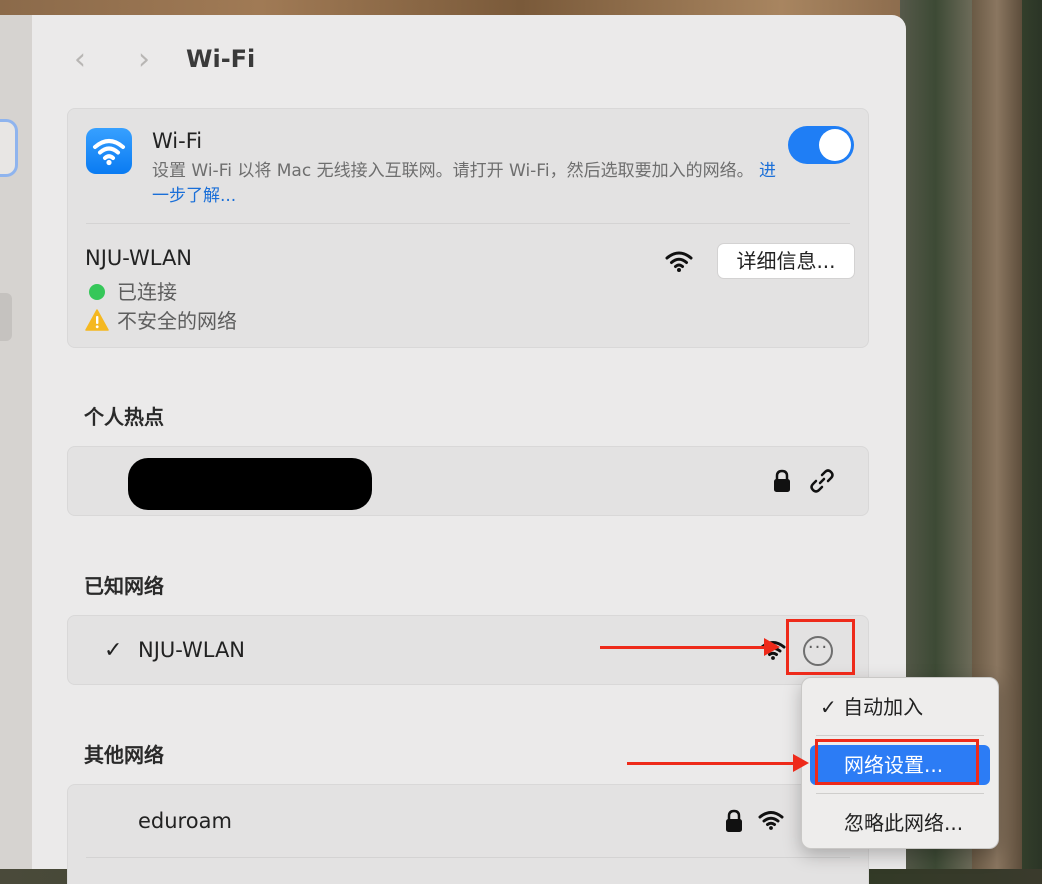 The width and height of the screenshot is (1042, 884). Describe the element at coordinates (835, 145) in the screenshot. I see `toggle-knob` at that location.